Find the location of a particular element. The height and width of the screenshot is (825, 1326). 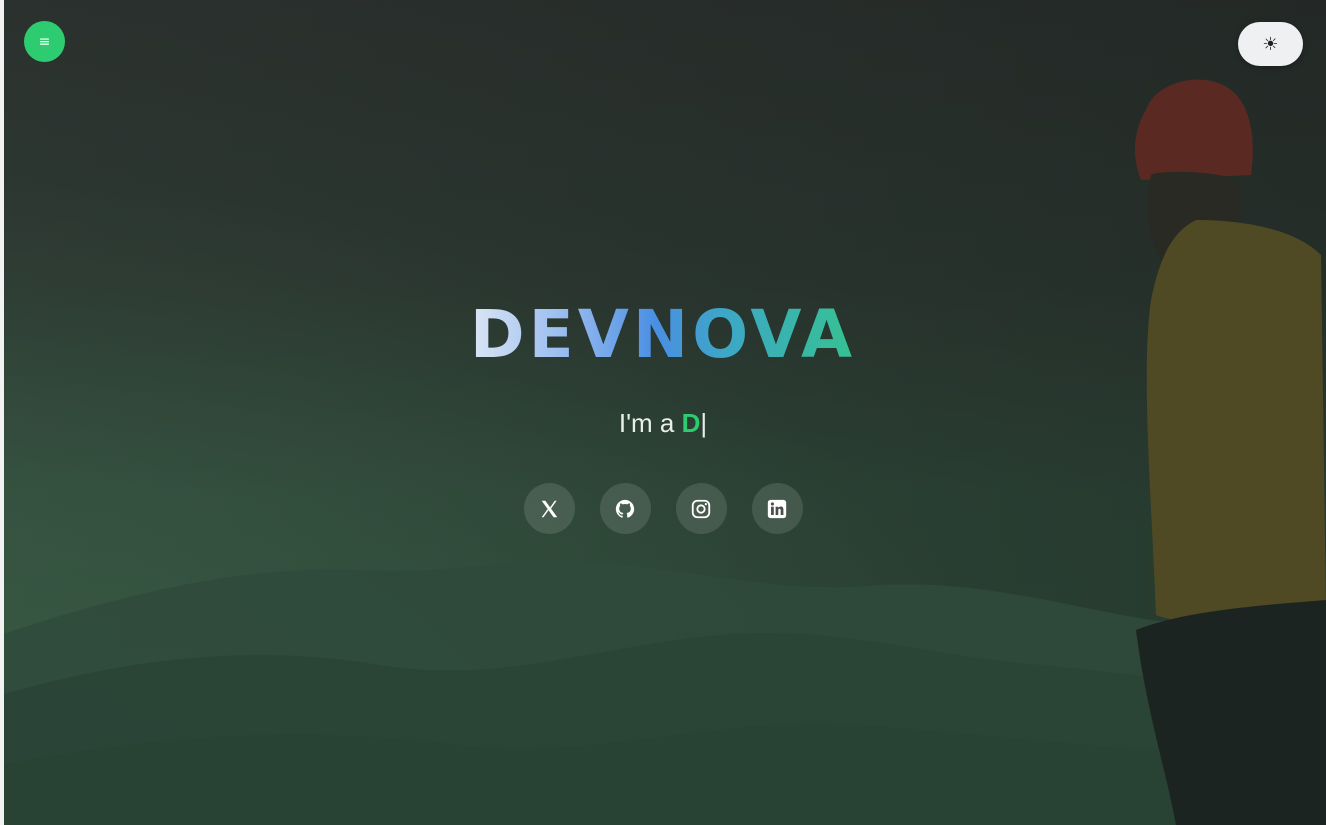

tagline: I'm a D| is located at coordinates (663, 423).